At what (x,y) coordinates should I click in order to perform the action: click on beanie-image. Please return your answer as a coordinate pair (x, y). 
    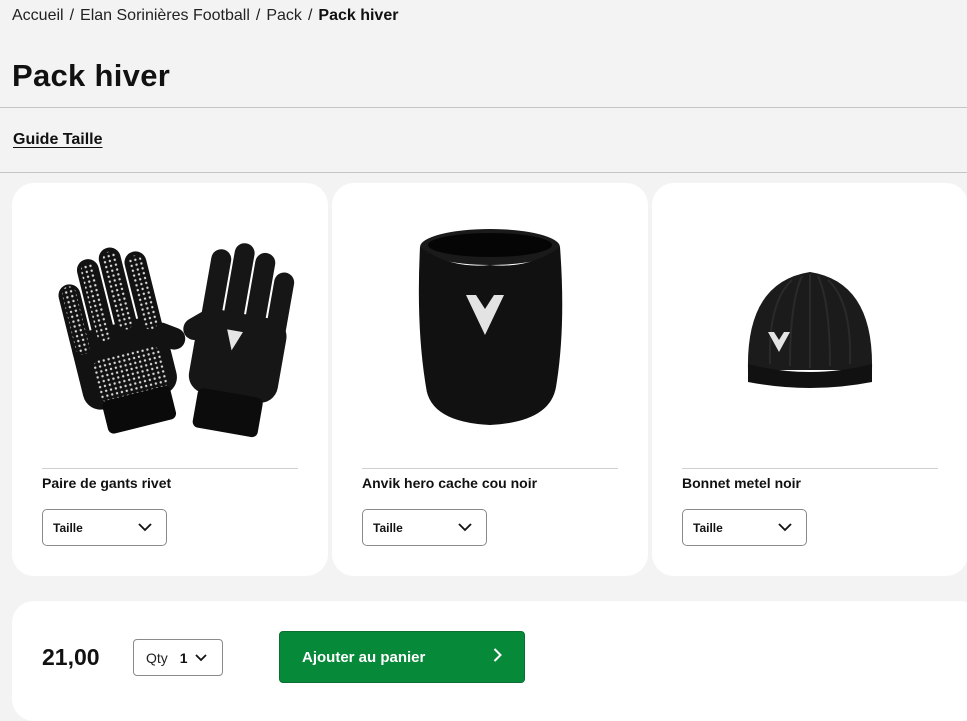
    Looking at the image, I should click on (810, 327).